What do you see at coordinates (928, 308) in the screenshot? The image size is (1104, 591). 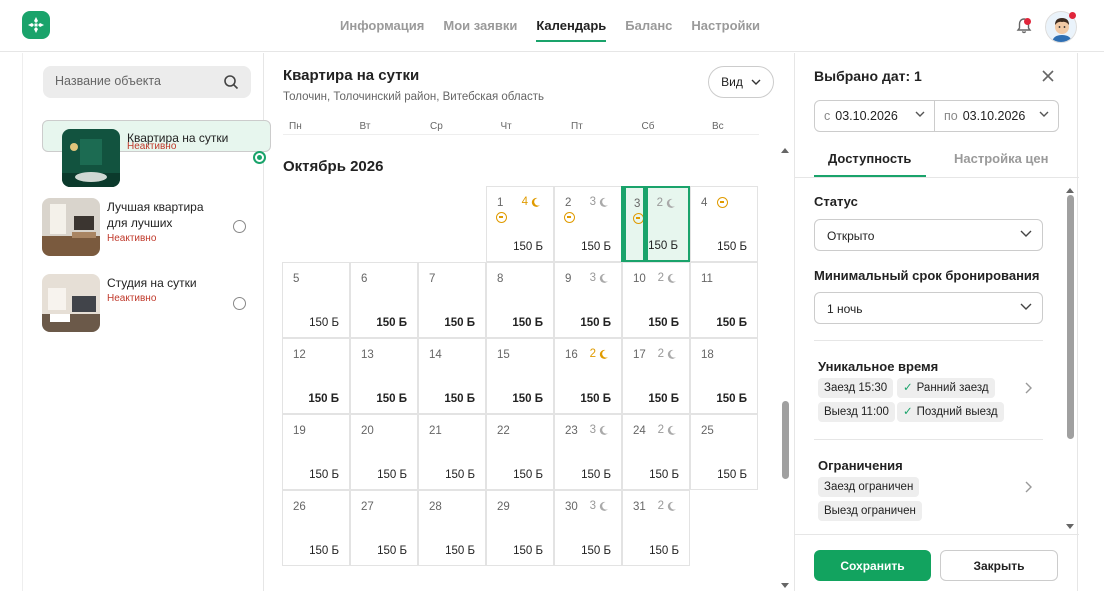 I see `min-stay-select: 1 ночь` at bounding box center [928, 308].